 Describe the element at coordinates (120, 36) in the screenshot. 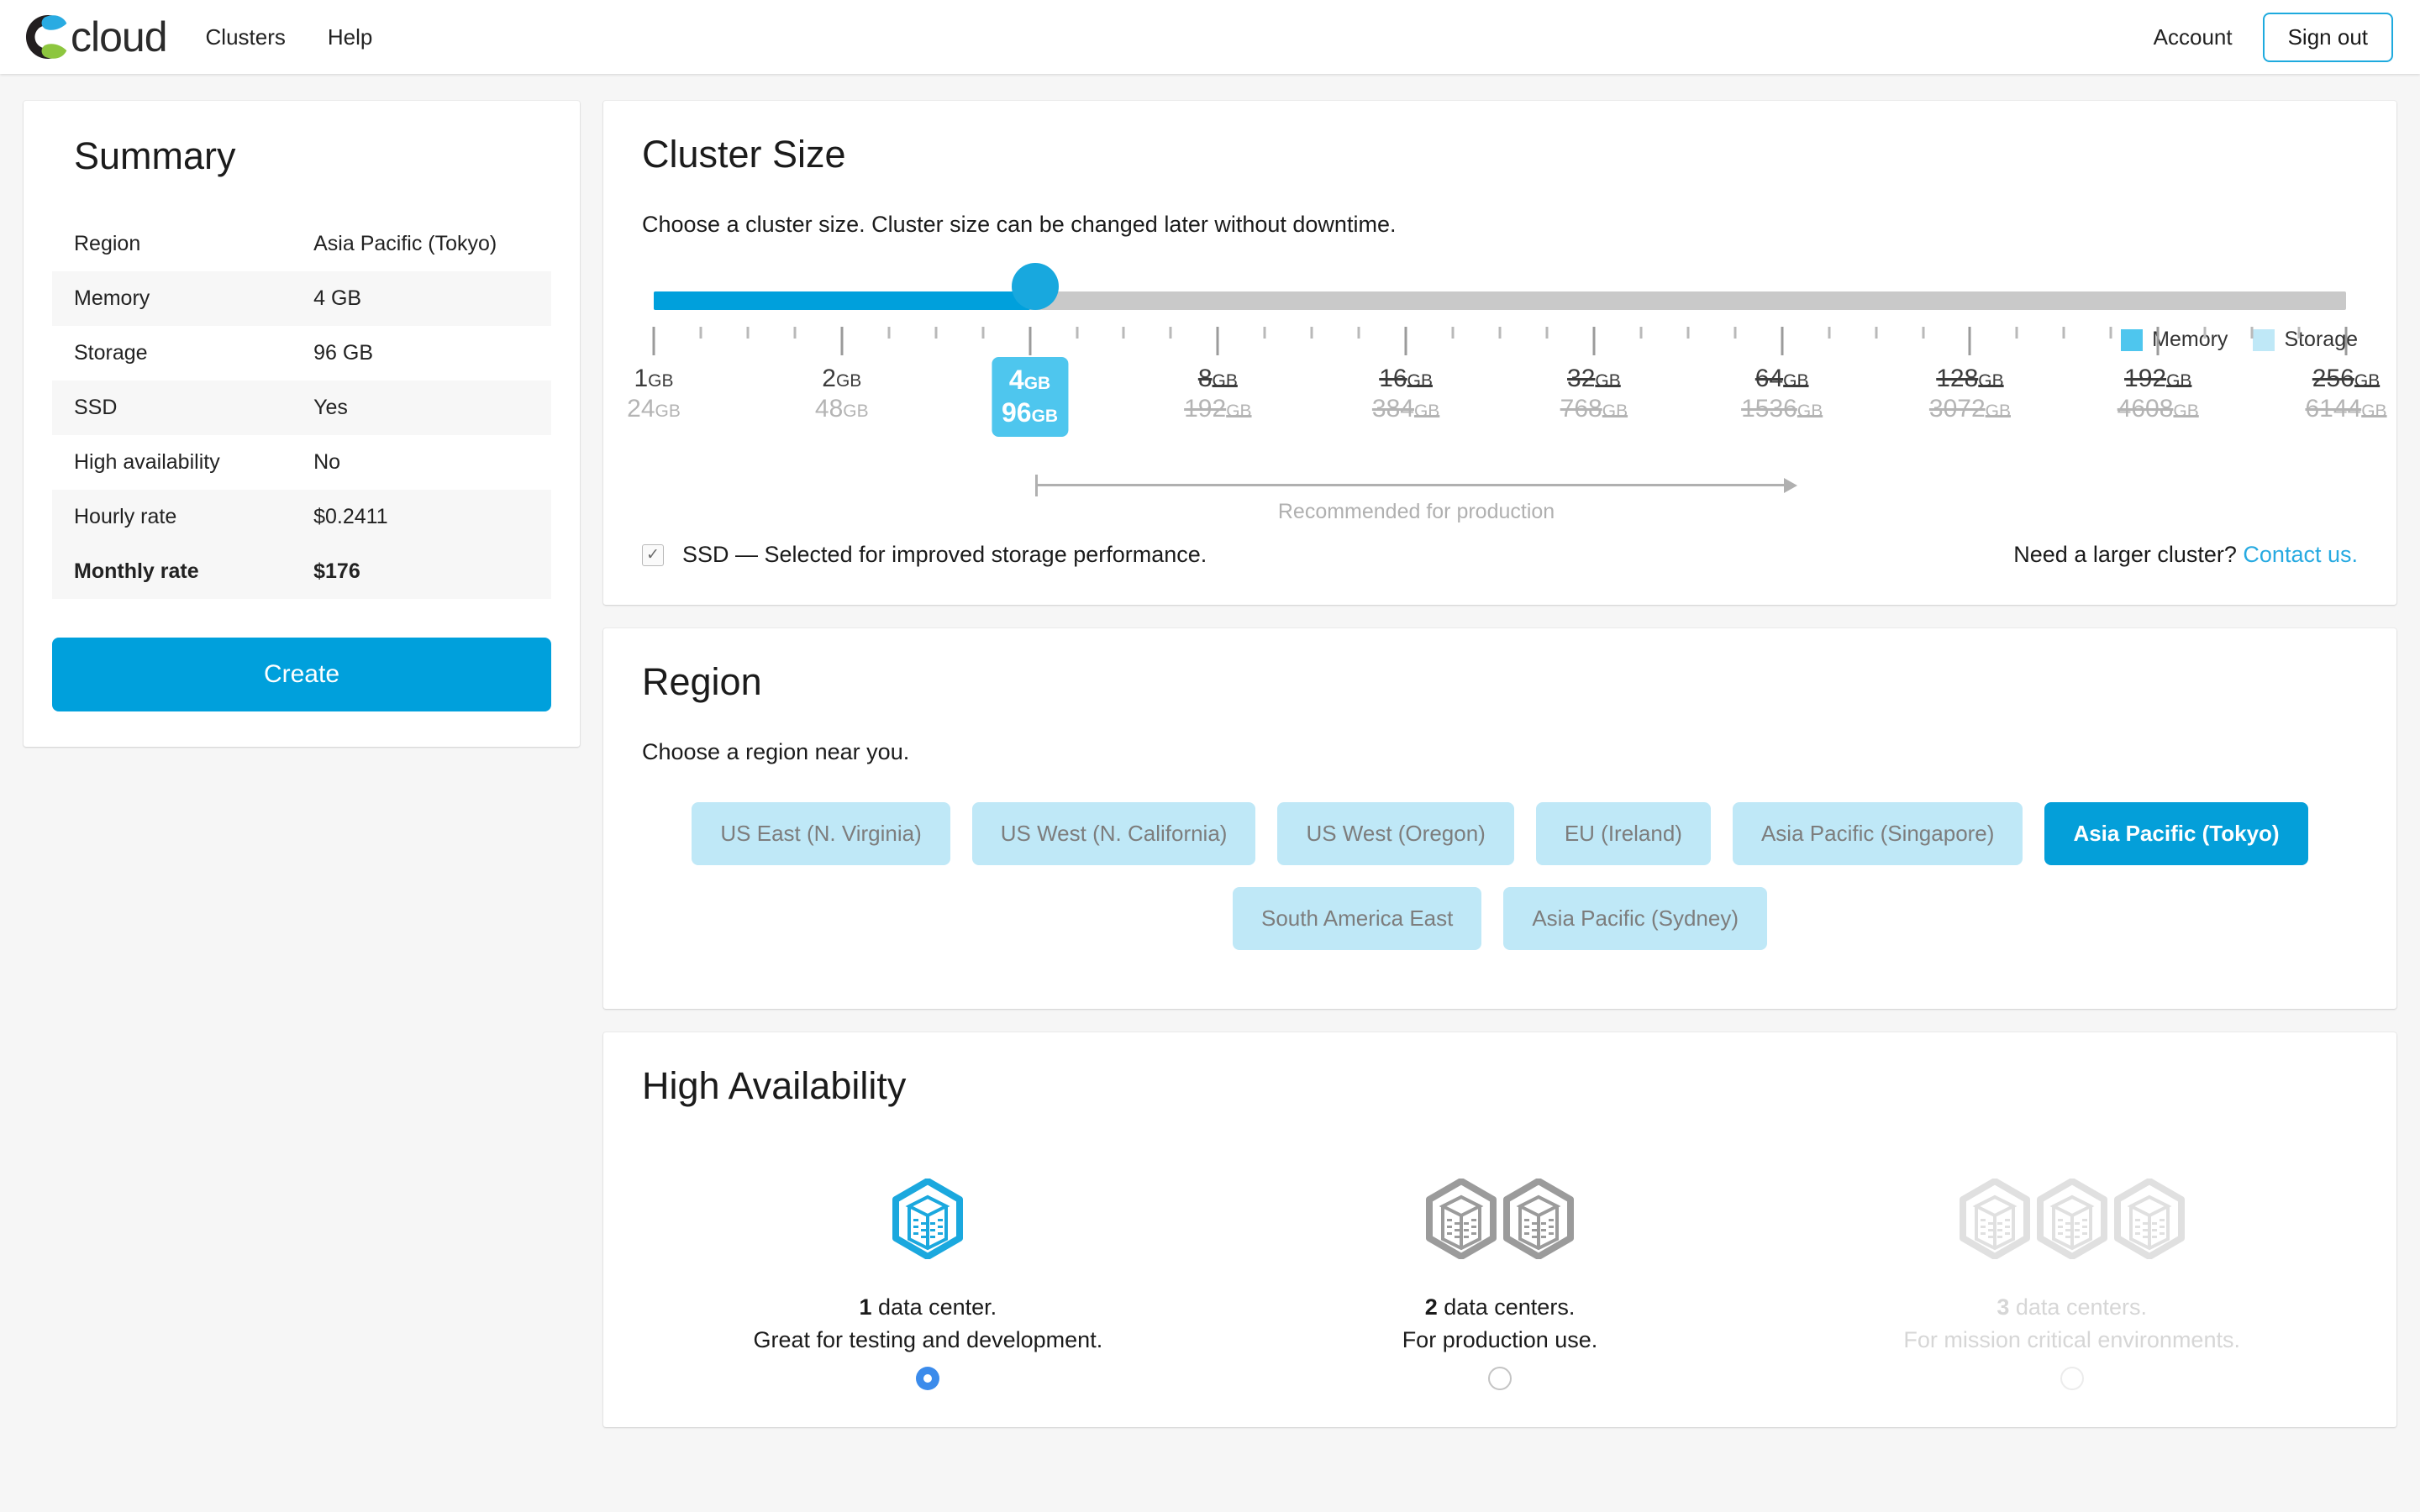

I see `brand-name: cloud` at that location.